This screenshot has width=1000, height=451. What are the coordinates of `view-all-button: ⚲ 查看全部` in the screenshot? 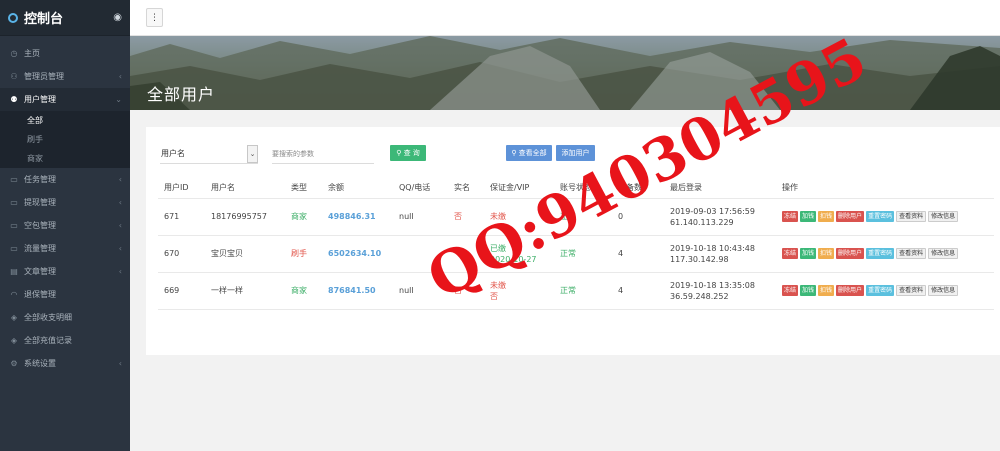 It's located at (529, 153).